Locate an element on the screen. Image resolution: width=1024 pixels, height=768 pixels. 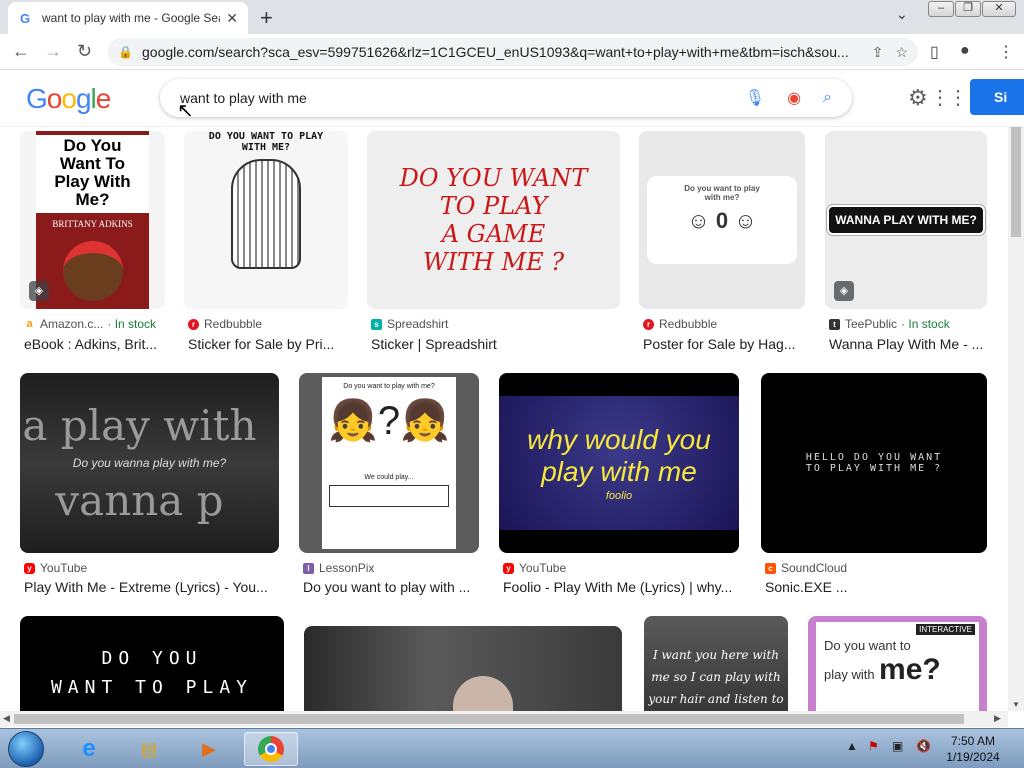
internet-explorer-icon: e is located at coordinates (89, 749).